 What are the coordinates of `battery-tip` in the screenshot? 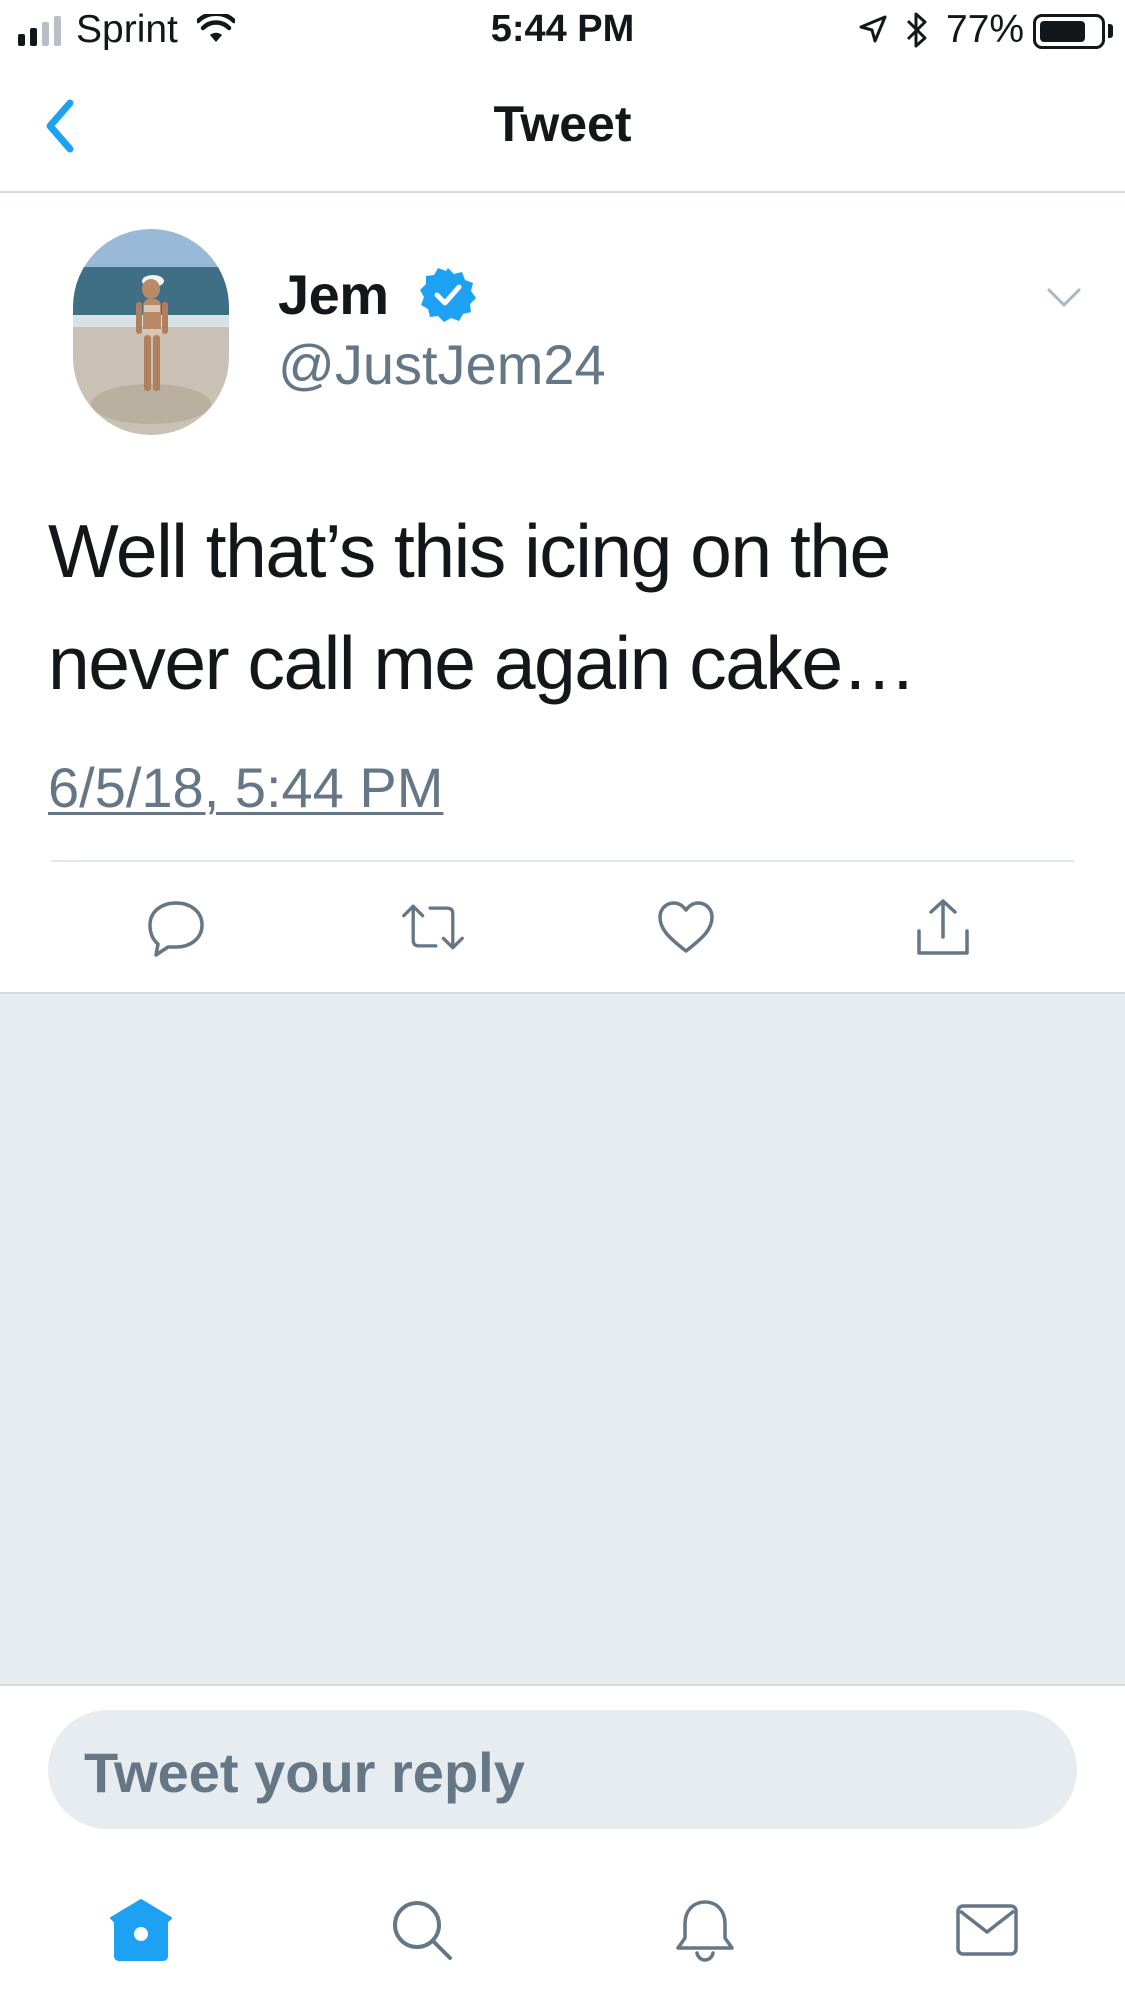 It's located at (1110, 31).